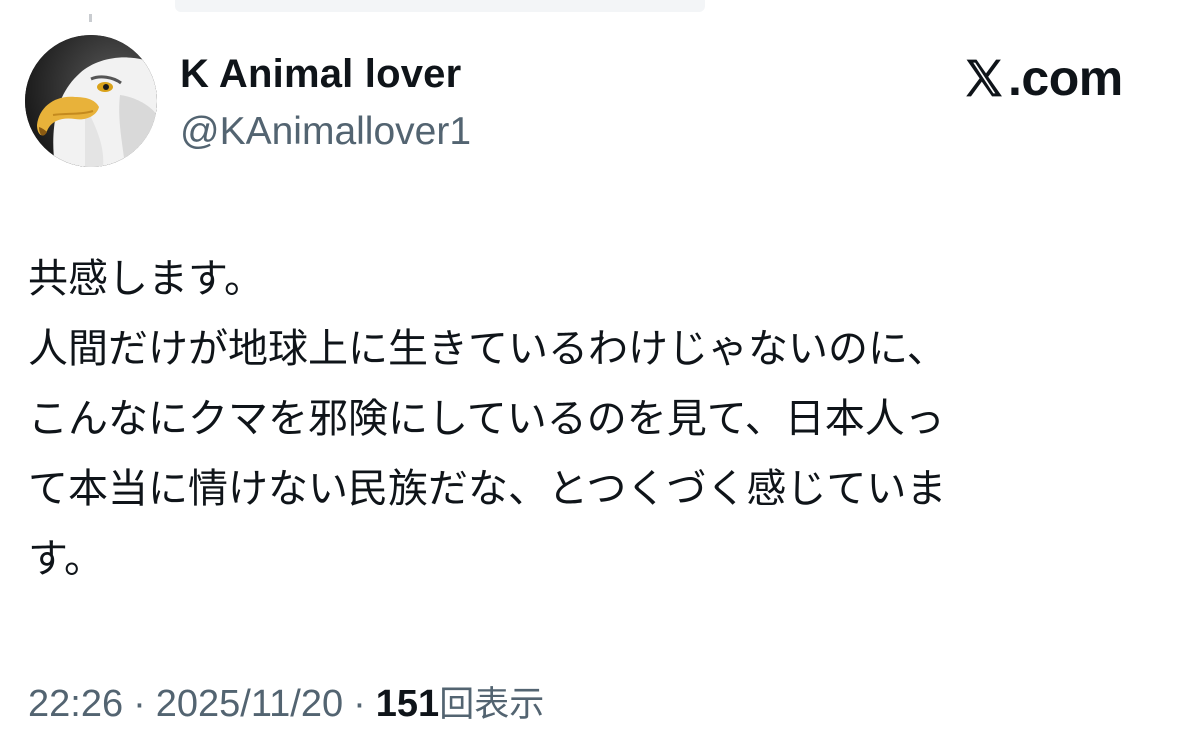 The image size is (1200, 752). Describe the element at coordinates (984, 78) in the screenshot. I see `x-logo-icon` at that location.